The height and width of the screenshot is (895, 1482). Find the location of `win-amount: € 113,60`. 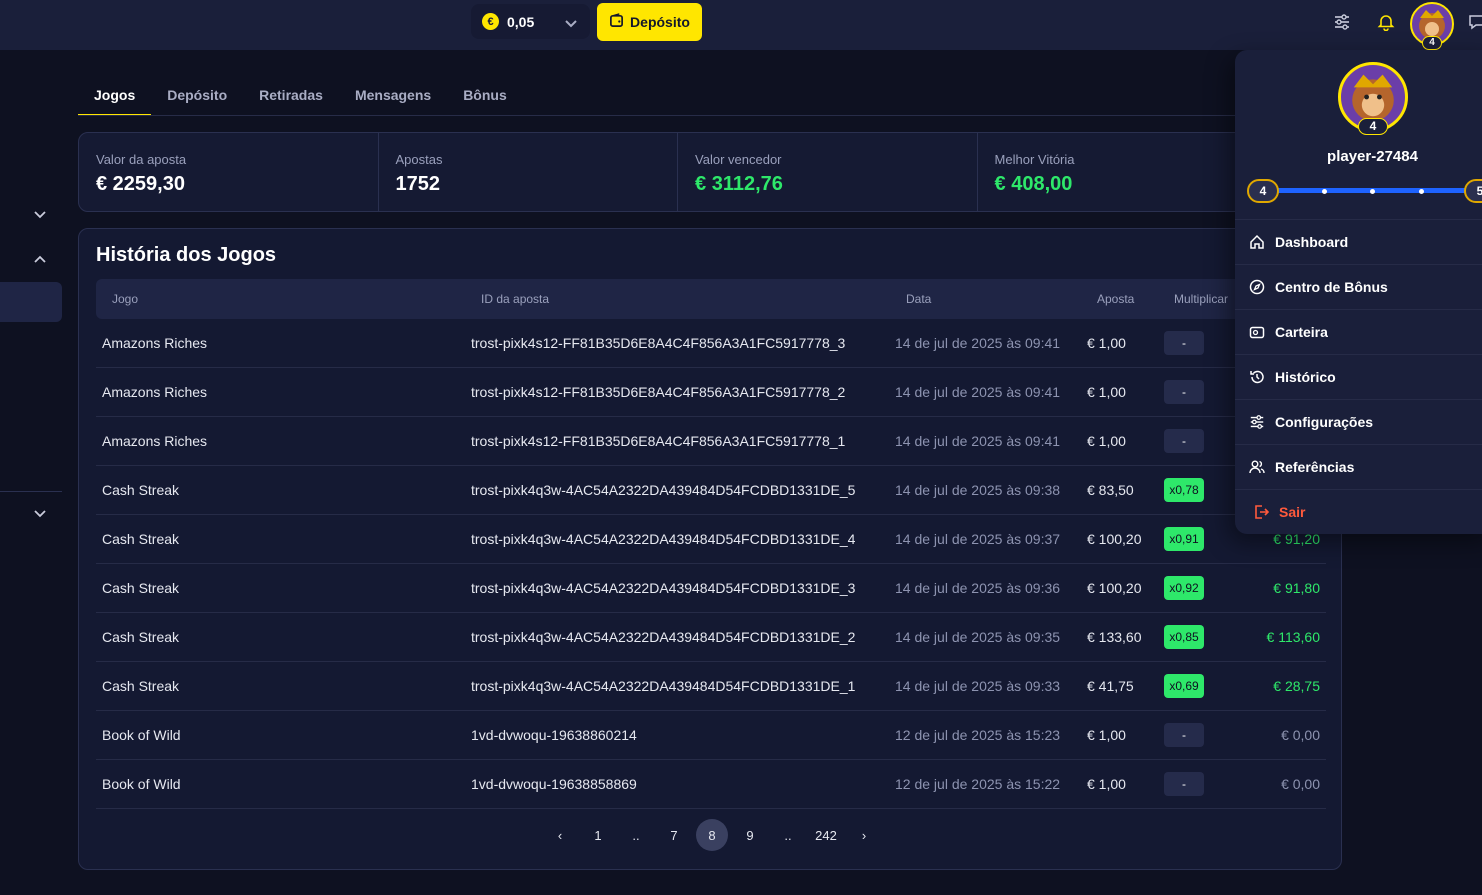

win-amount: € 113,60 is located at coordinates (1293, 637).